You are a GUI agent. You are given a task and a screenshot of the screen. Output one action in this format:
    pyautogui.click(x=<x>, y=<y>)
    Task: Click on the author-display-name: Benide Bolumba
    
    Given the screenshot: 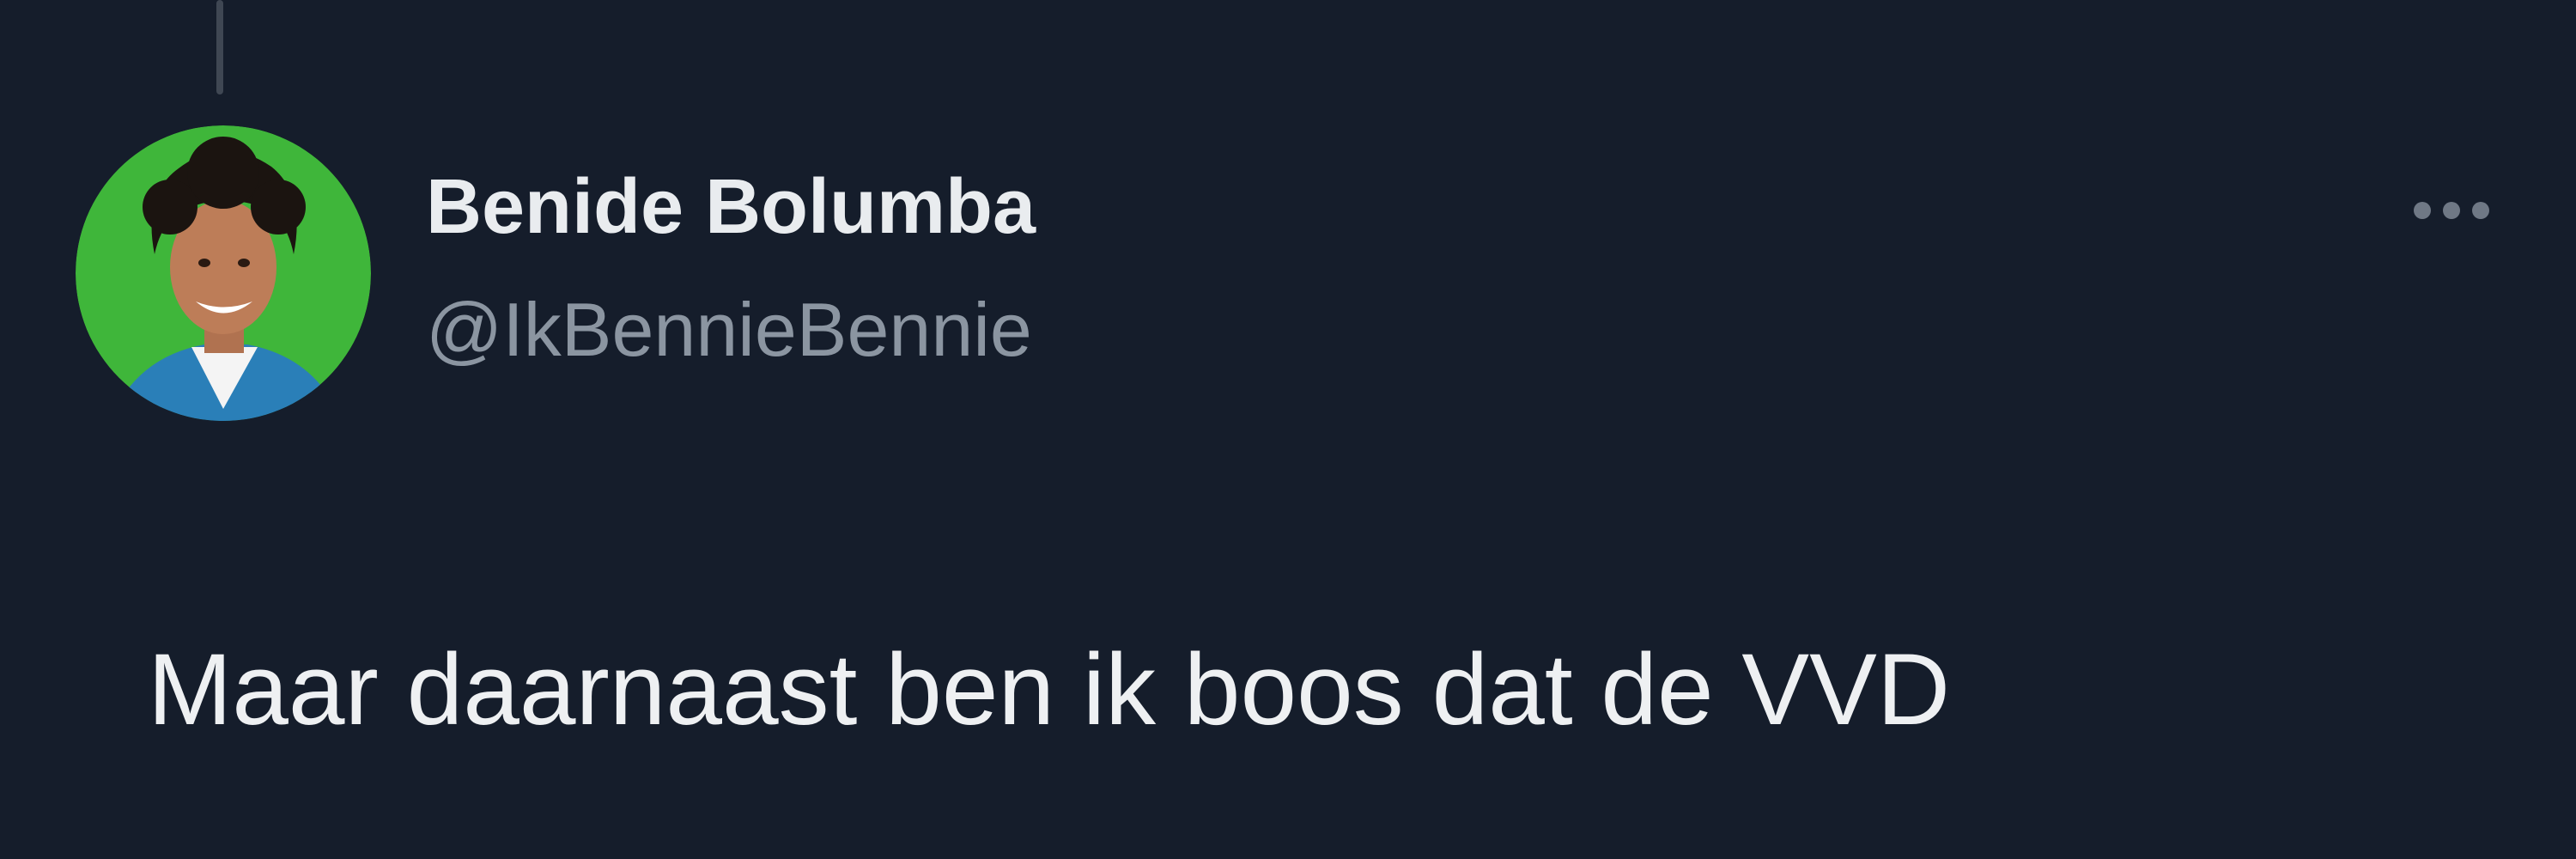 What is the action you would take?
    pyautogui.click(x=731, y=207)
    